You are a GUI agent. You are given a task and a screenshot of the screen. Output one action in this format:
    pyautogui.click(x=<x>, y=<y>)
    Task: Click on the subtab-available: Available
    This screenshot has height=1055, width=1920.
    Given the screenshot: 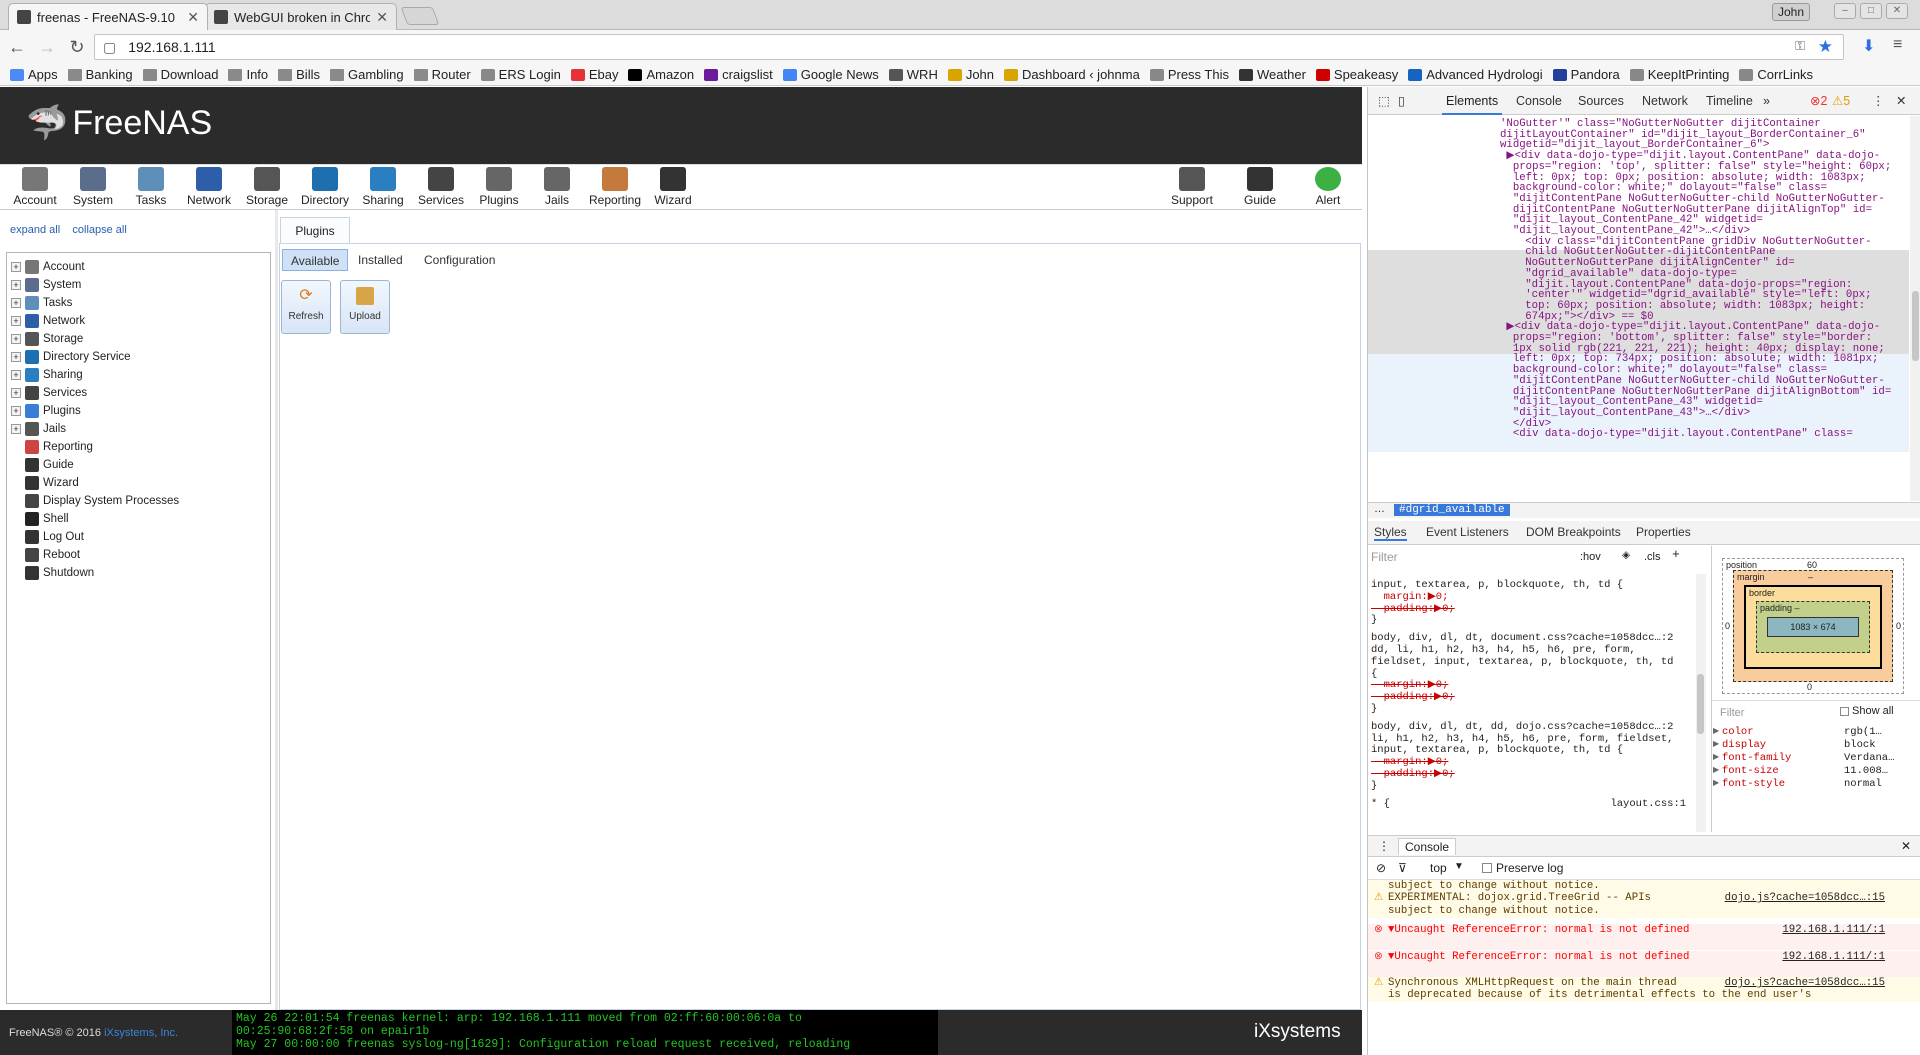 What is the action you would take?
    pyautogui.click(x=315, y=260)
    